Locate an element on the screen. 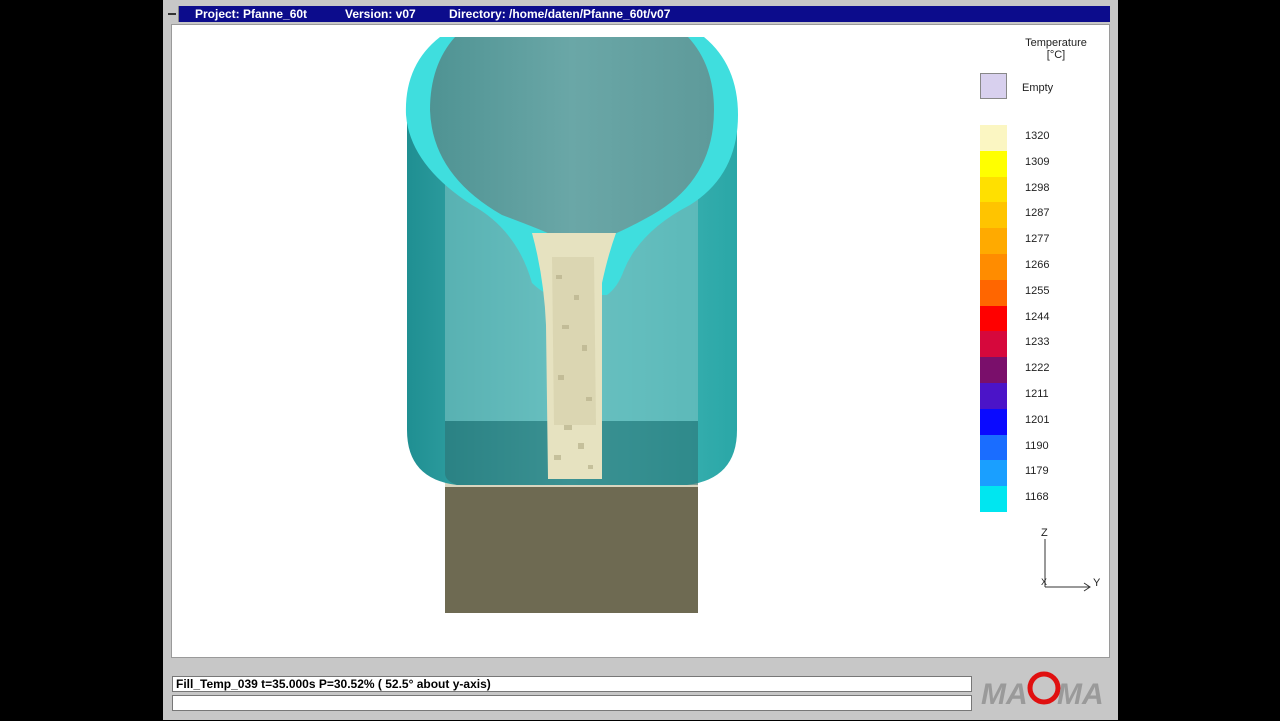 This screenshot has width=1280, height=721. directory-path: Directory: /home/daten/Pfanne_60t/v07 is located at coordinates (560, 14).